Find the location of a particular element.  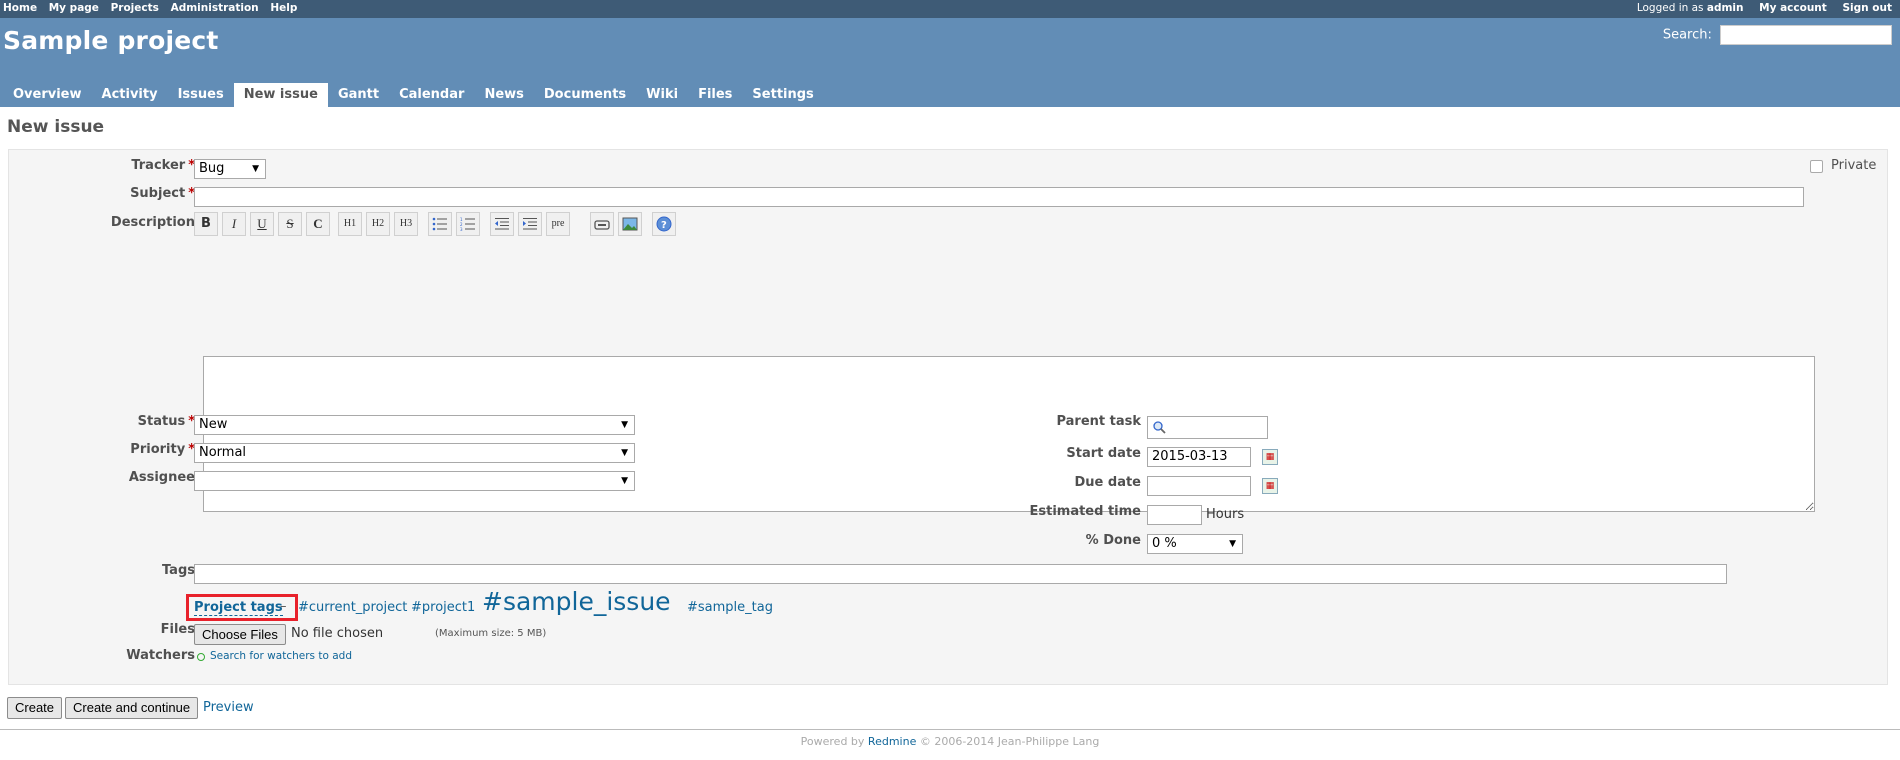

project-title: Sample project is located at coordinates (111, 40).